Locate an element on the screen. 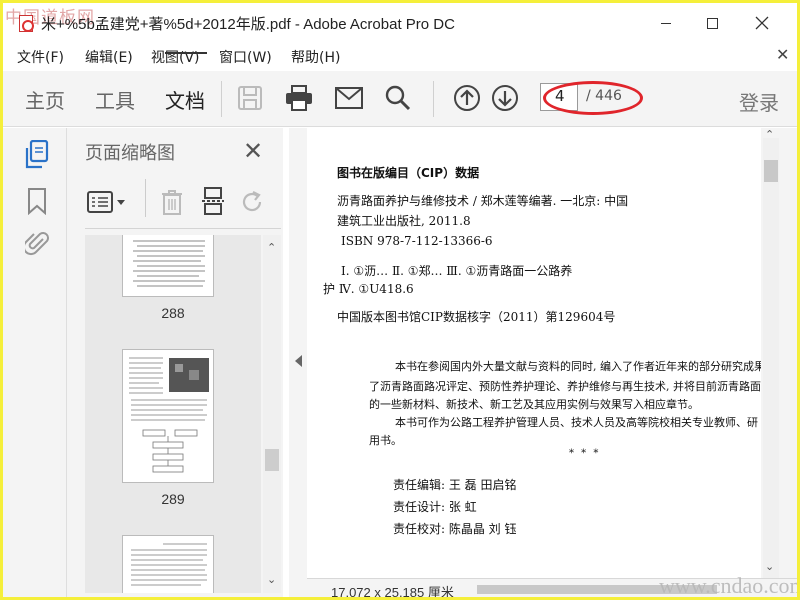  scrollbar-track is located at coordinates (771, 358).